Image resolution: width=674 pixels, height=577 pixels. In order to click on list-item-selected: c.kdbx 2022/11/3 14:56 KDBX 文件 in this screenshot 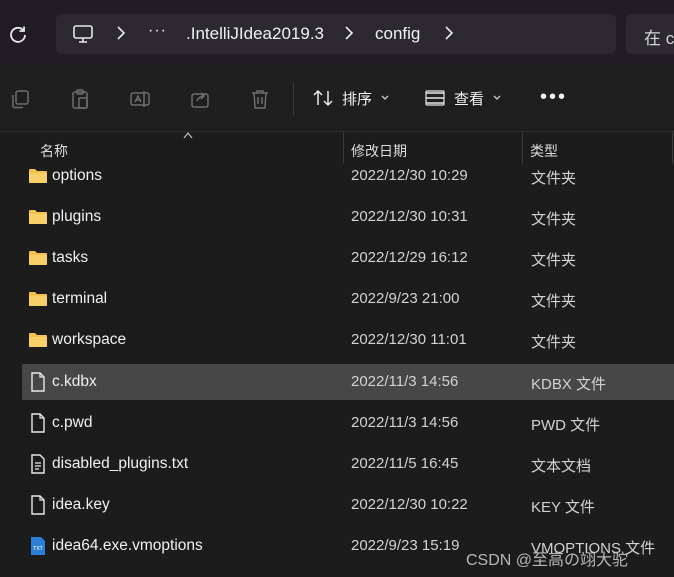, I will do `click(348, 382)`.